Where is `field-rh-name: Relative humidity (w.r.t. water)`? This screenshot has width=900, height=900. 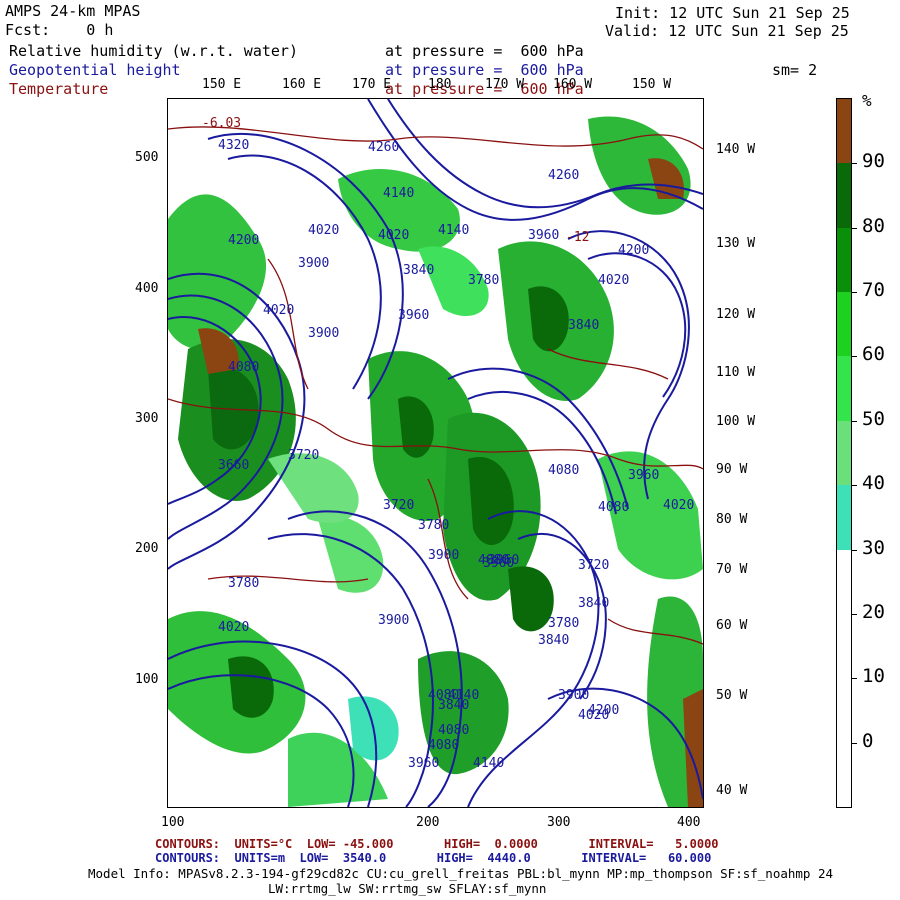 field-rh-name: Relative humidity (w.r.t. water) is located at coordinates (153, 51).